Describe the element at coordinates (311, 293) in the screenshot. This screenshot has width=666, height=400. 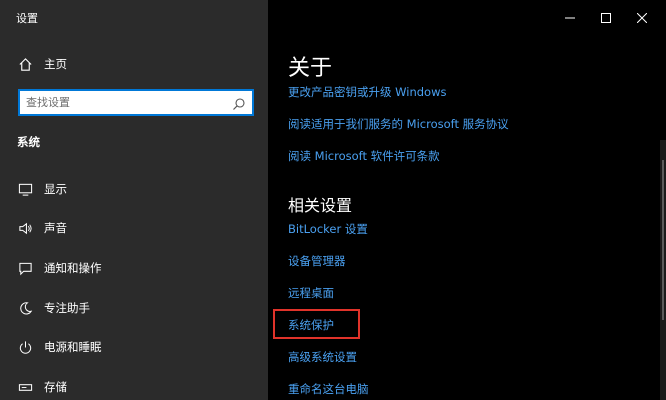
I see `link-remote-desktop: 远程桌面` at that location.